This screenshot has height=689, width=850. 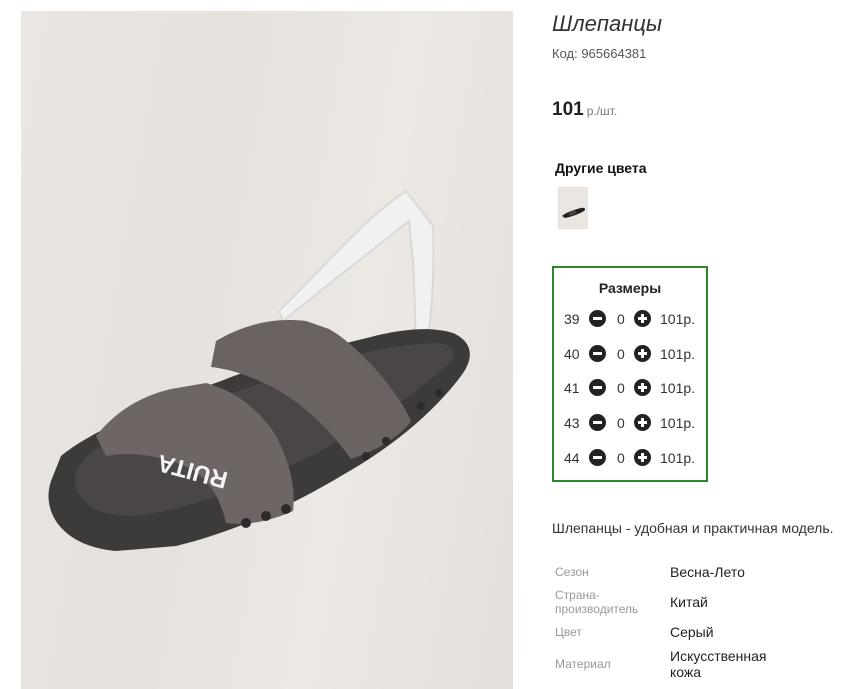 What do you see at coordinates (568, 632) in the screenshot?
I see `attr-label-color: Цвет` at bounding box center [568, 632].